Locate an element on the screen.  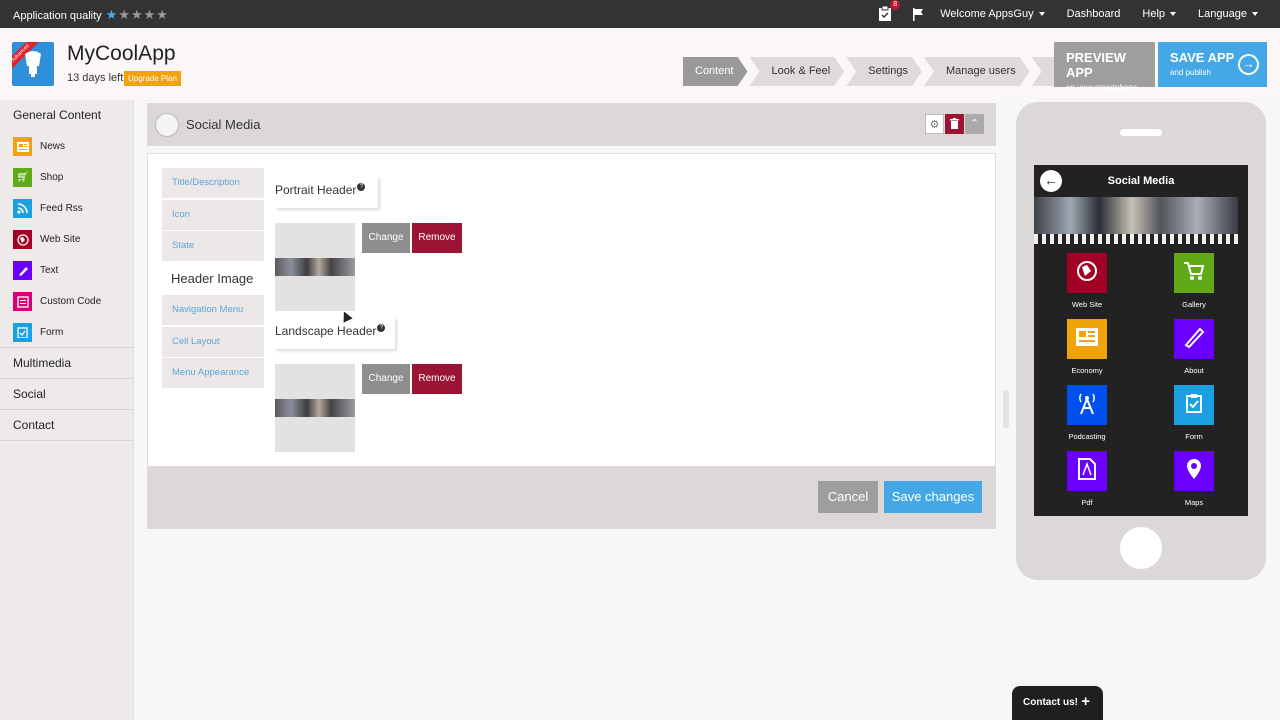
cart-icon: 🛒︎ is located at coordinates (22, 177).